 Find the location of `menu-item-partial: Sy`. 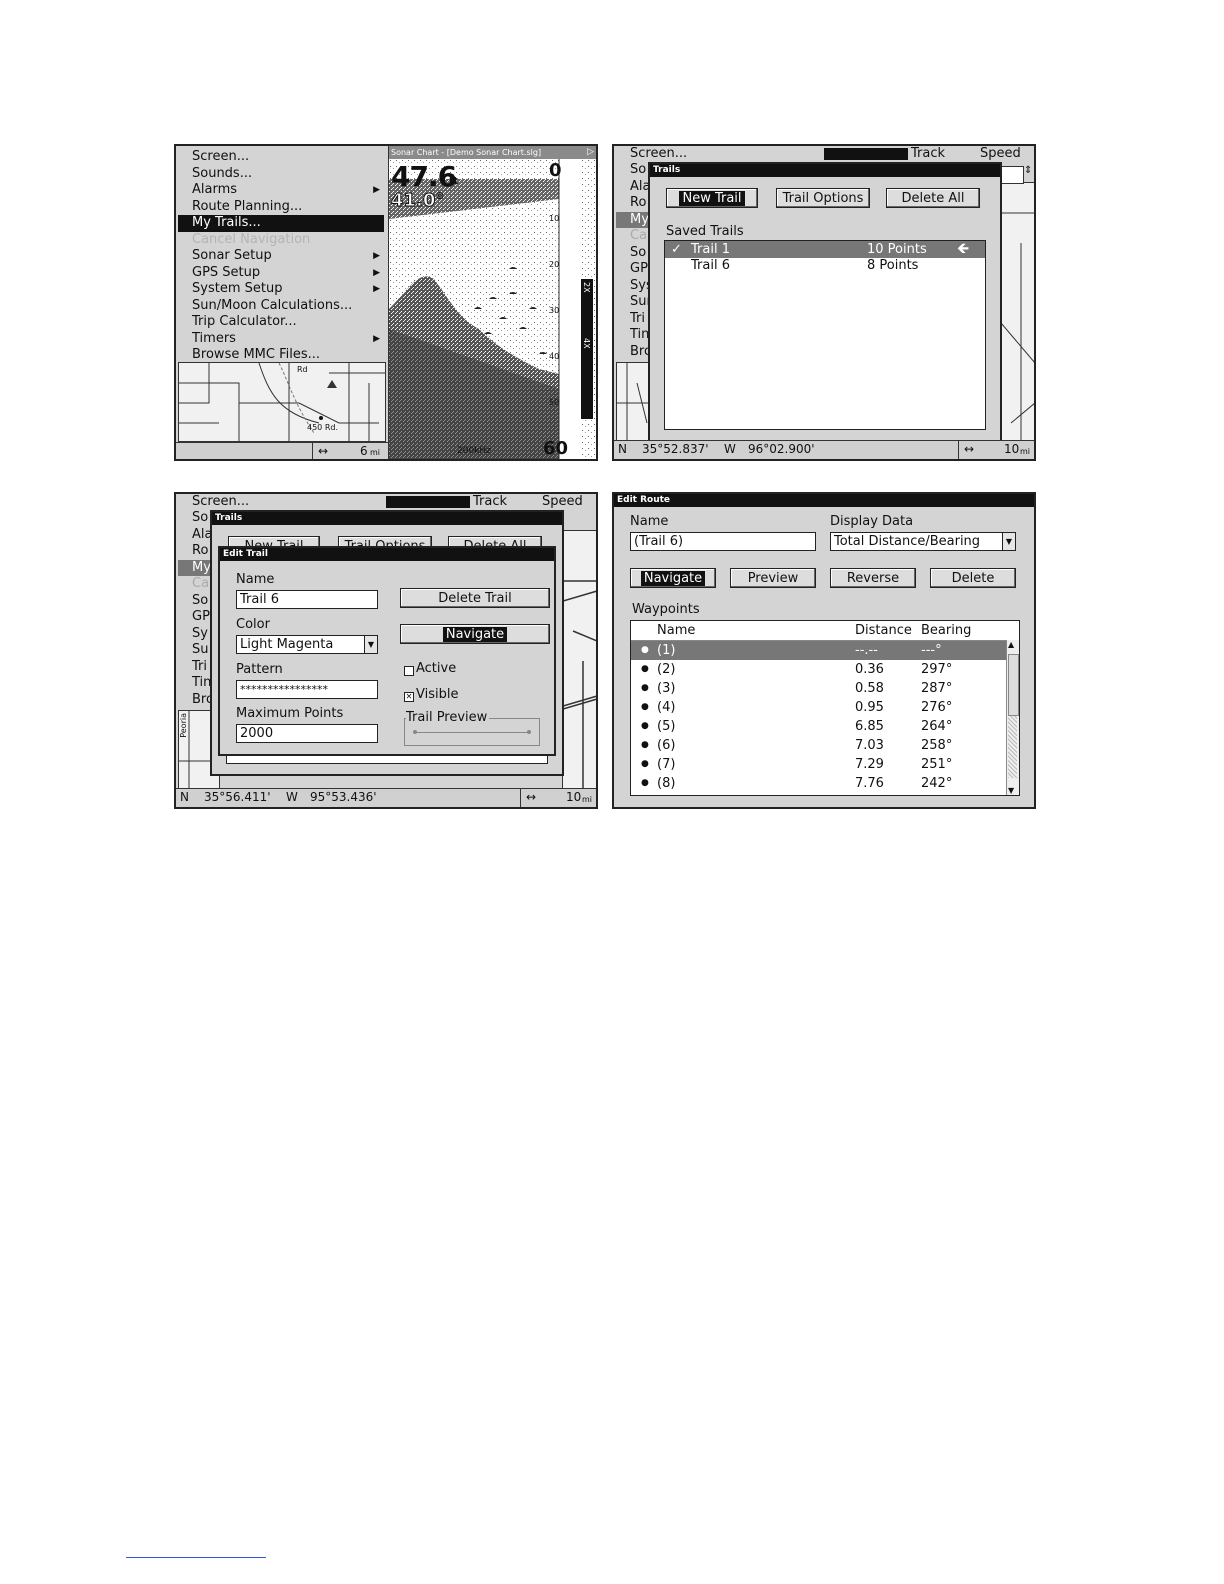

menu-item-partial: Sy is located at coordinates (200, 634).